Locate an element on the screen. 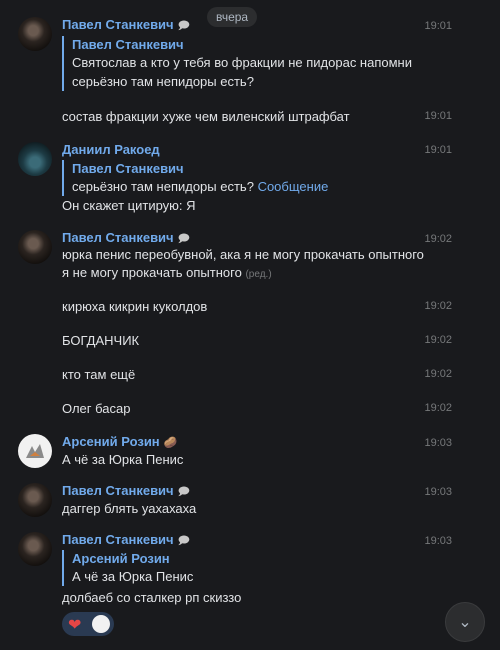 Image resolution: width=500 pixels, height=650 pixels. chevron-down-icon: ⌄ is located at coordinates (465, 622).